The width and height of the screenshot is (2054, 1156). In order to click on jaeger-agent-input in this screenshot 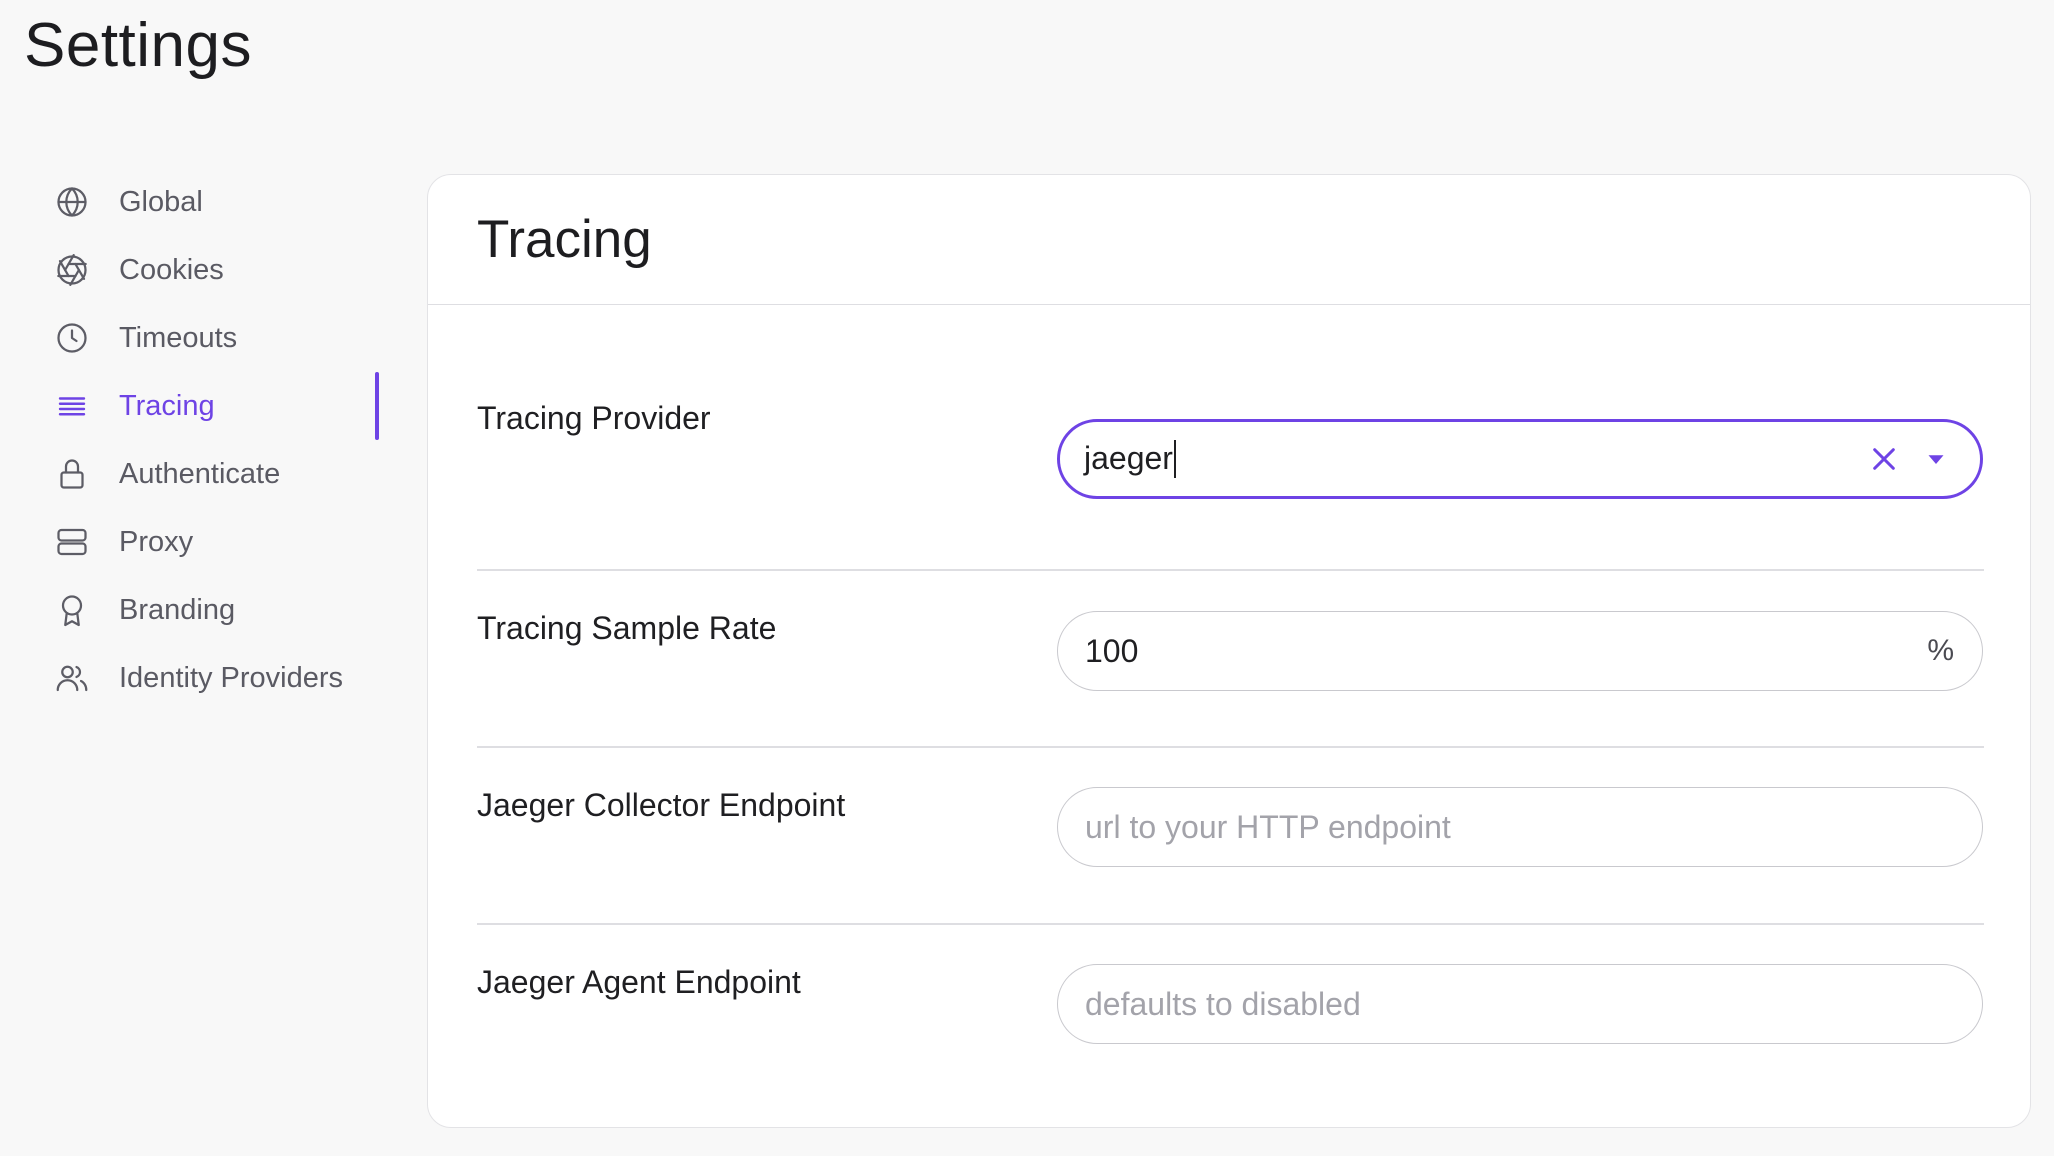, I will do `click(1533, 1004)`.